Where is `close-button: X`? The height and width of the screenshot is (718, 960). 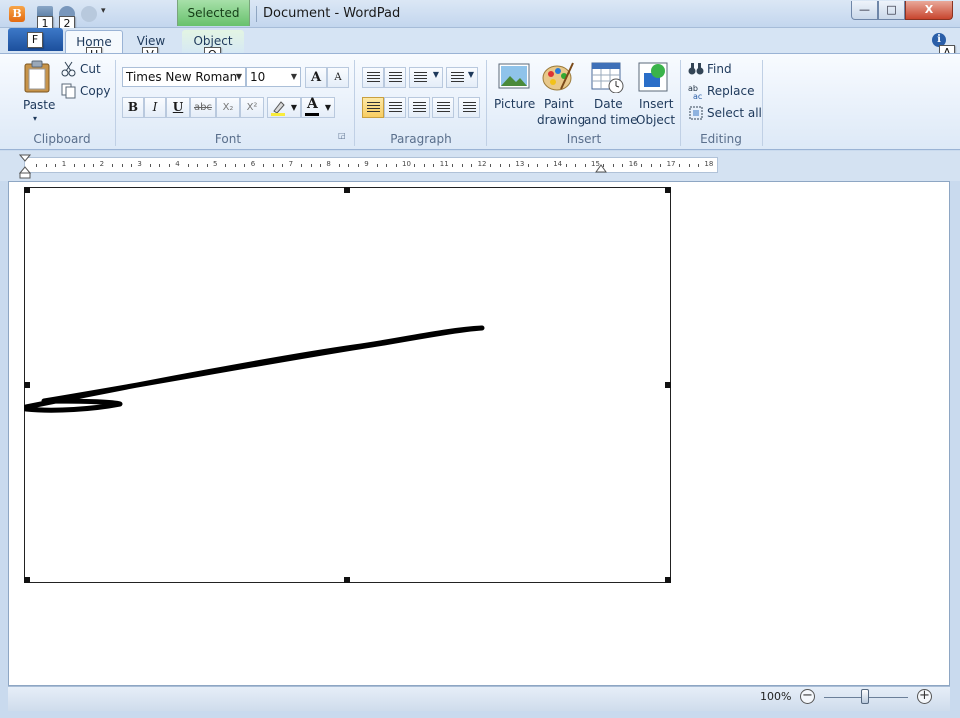
close-button: X is located at coordinates (929, 10).